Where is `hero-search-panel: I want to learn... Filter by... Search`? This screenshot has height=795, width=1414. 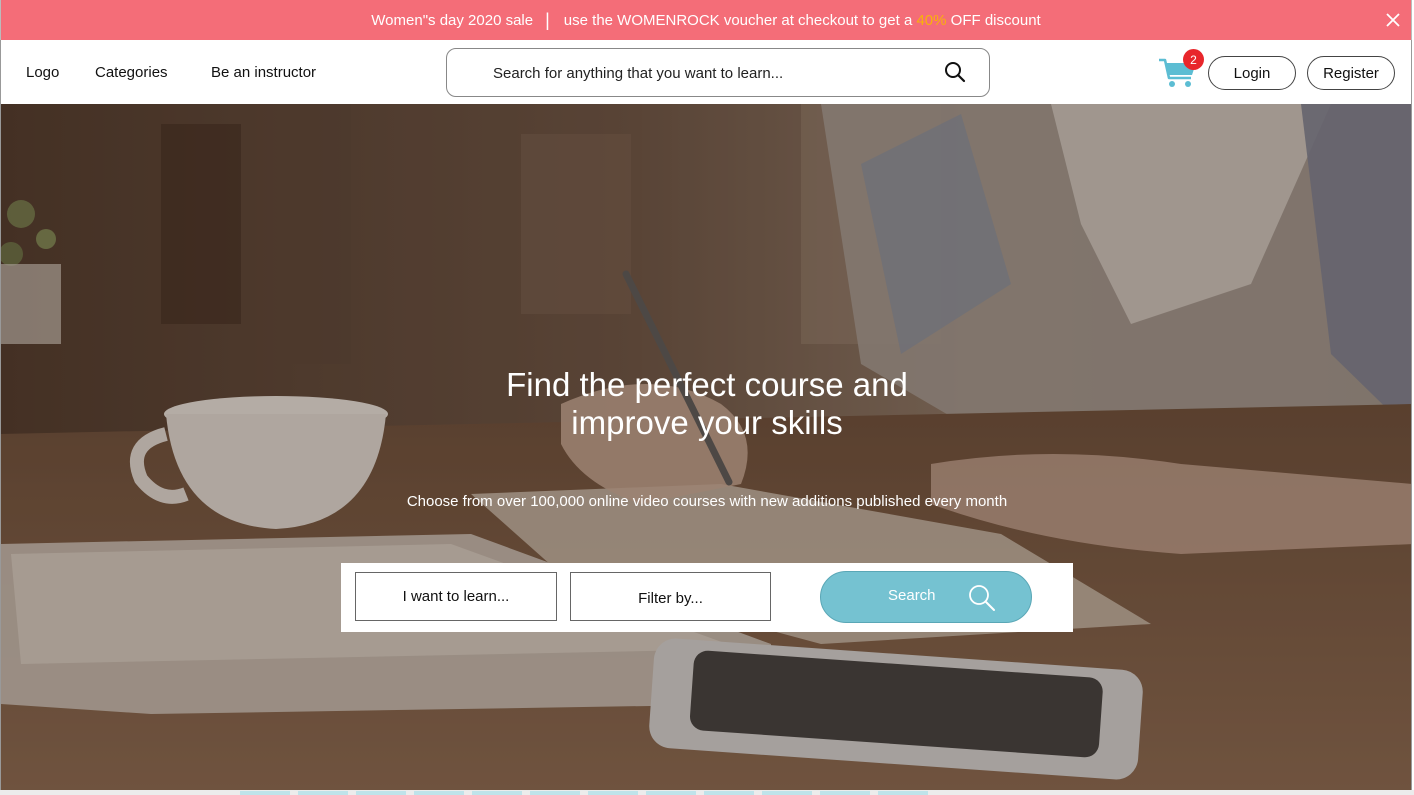 hero-search-panel: I want to learn... Filter by... Search is located at coordinates (707, 597).